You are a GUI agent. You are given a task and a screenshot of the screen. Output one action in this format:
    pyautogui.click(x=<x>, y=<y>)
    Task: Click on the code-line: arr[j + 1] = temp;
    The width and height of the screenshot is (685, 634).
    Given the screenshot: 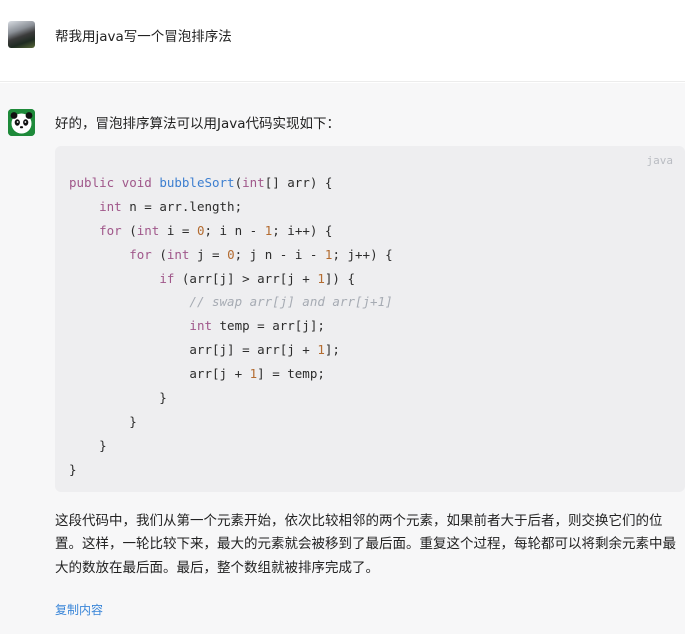 What is the action you would take?
    pyautogui.click(x=197, y=374)
    